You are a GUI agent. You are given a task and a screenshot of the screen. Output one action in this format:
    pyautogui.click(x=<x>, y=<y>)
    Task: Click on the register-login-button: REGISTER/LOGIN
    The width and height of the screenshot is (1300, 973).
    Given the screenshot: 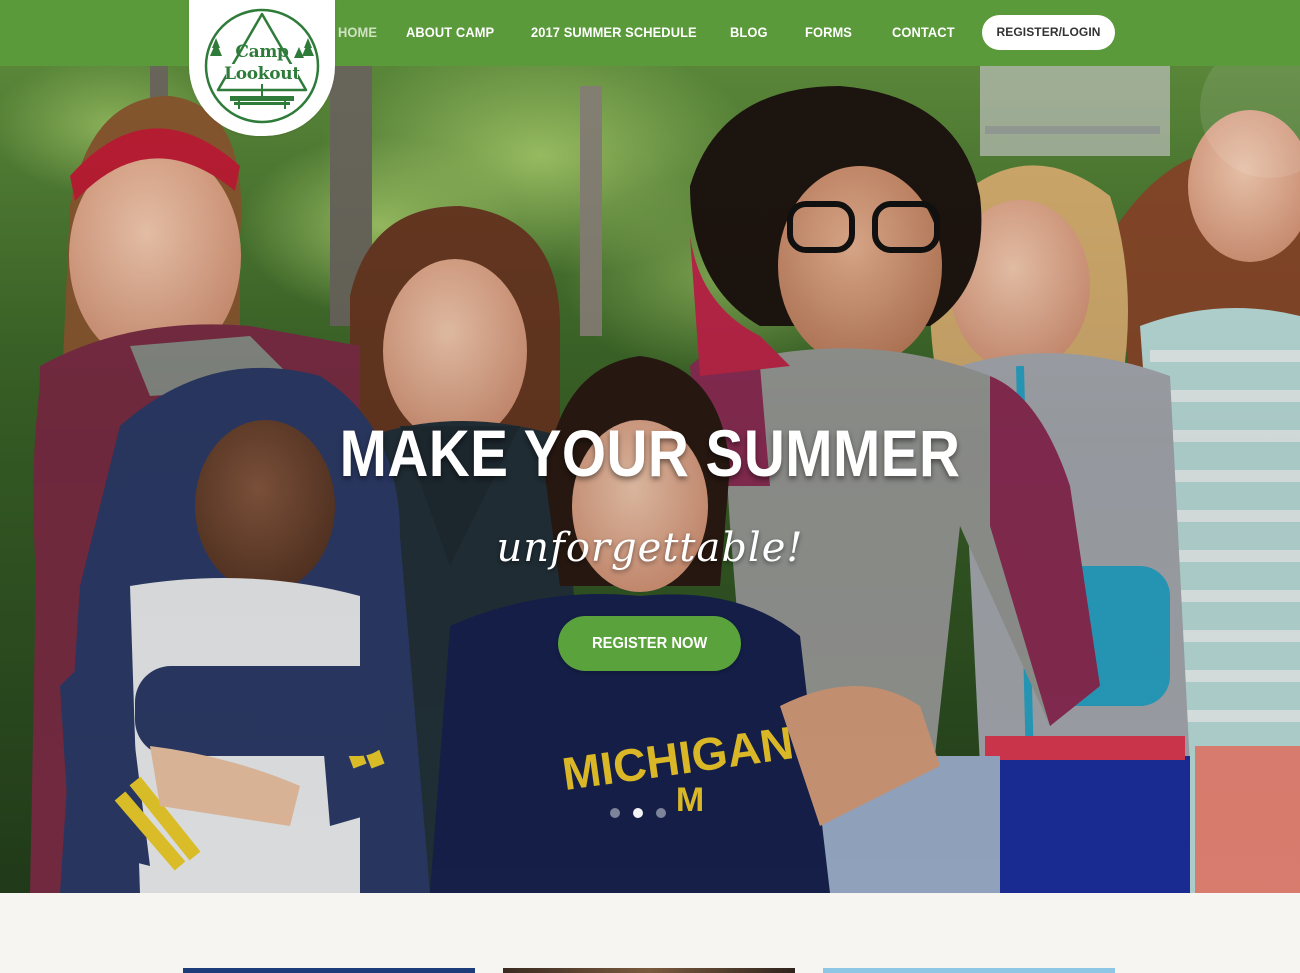 What is the action you would take?
    pyautogui.click(x=1048, y=32)
    